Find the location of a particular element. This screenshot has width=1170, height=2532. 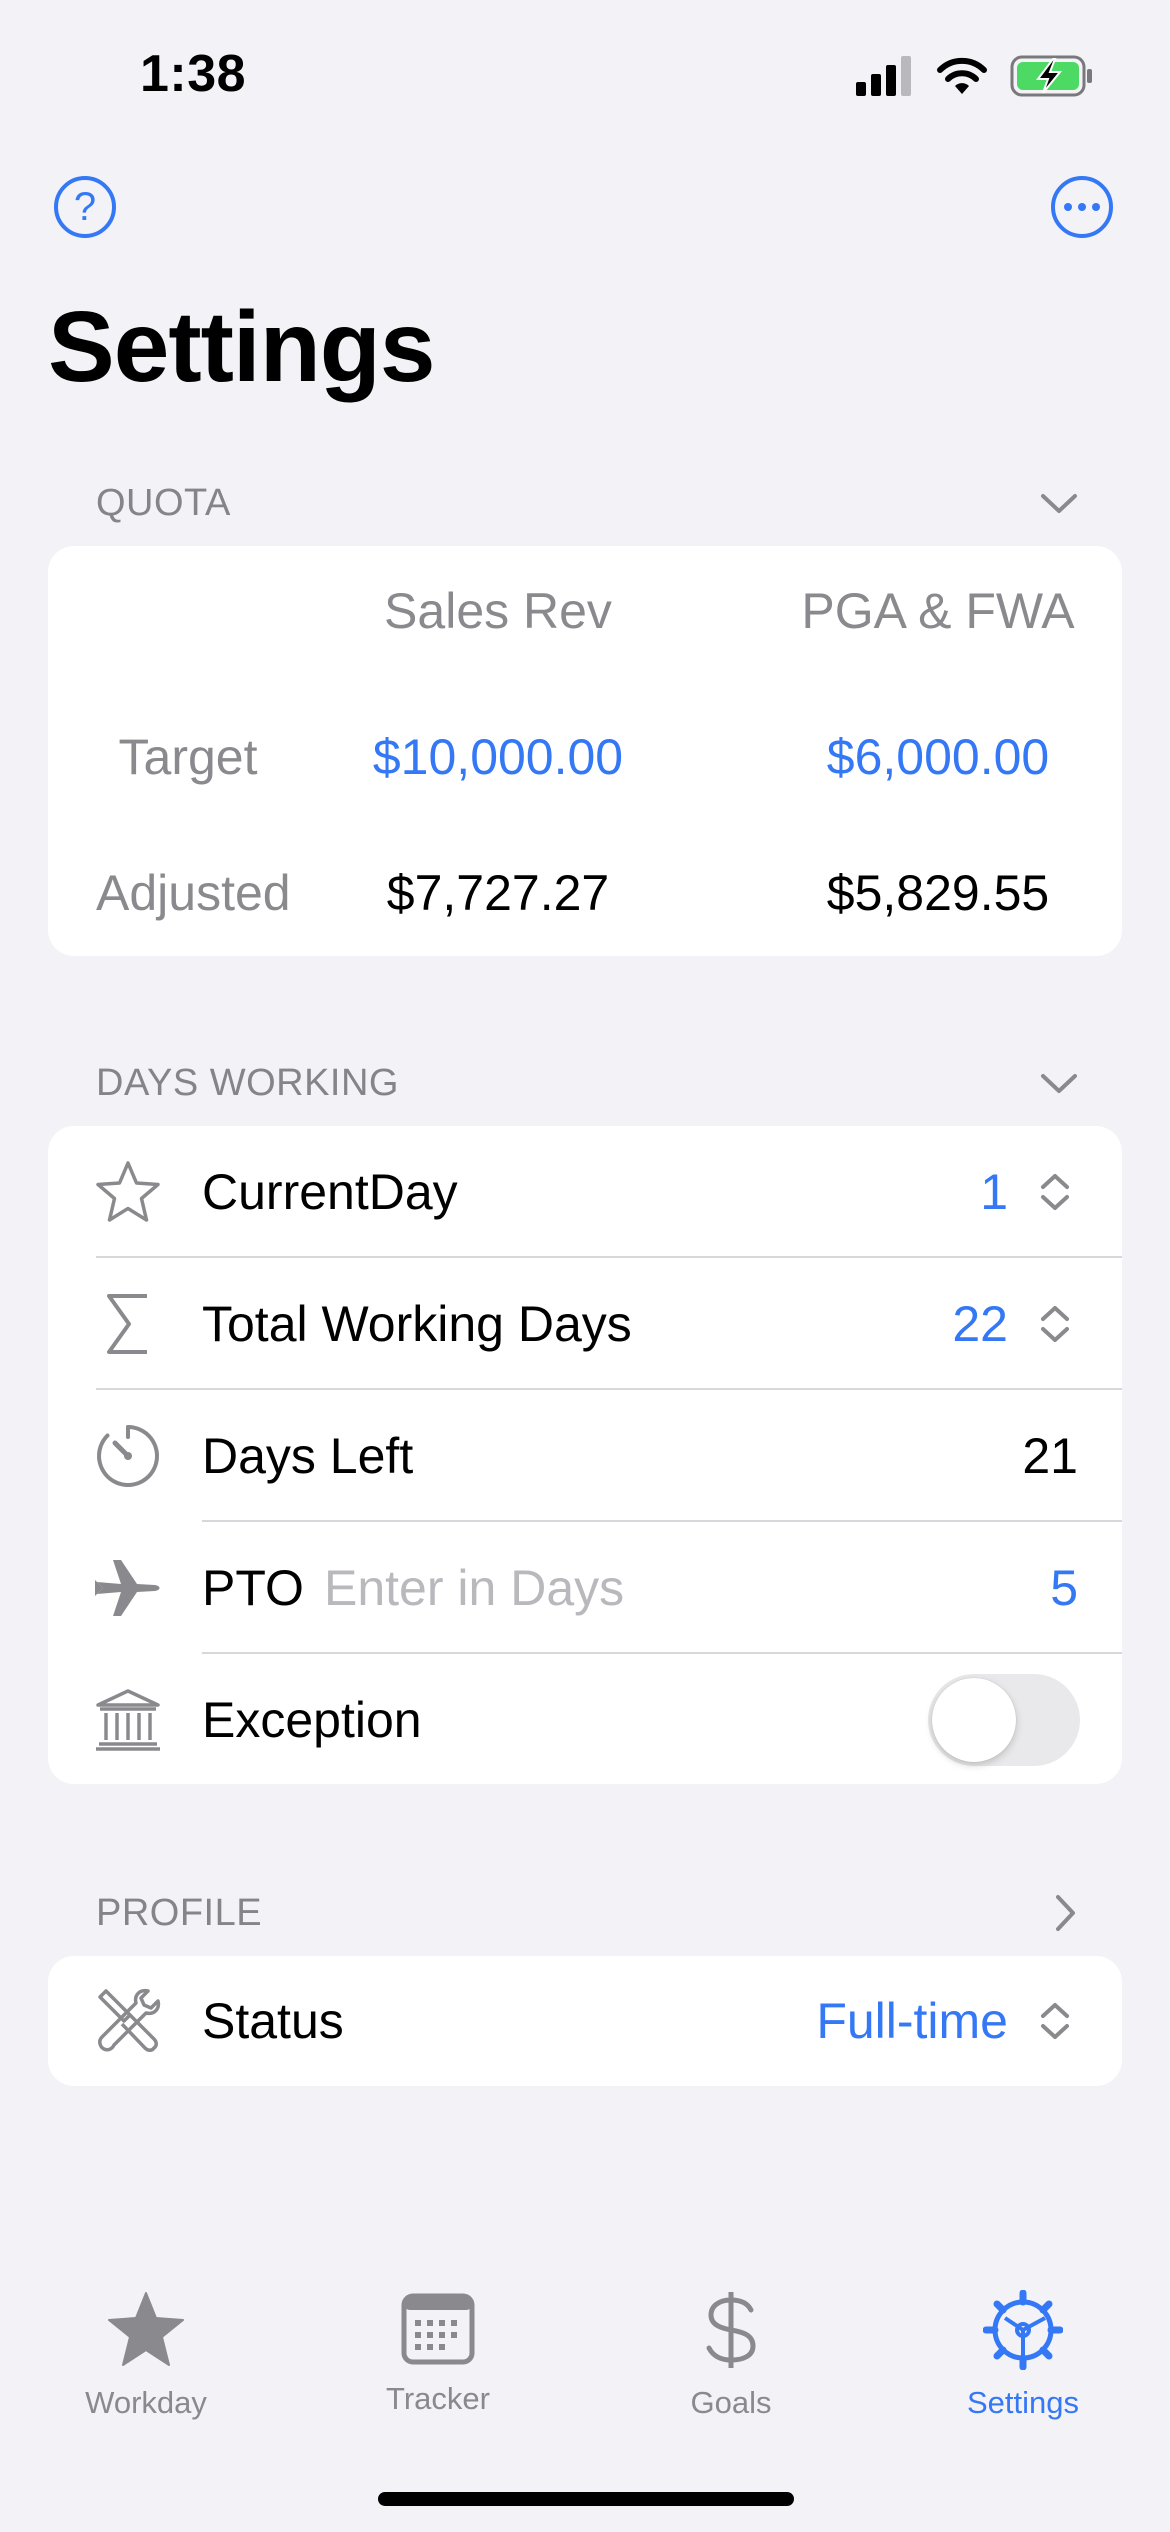

status-icons is located at coordinates (975, 76).